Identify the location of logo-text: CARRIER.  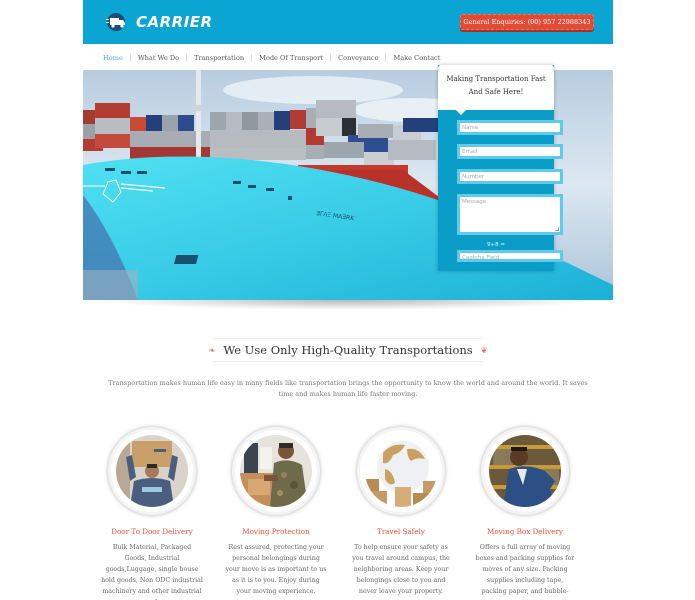
(174, 22).